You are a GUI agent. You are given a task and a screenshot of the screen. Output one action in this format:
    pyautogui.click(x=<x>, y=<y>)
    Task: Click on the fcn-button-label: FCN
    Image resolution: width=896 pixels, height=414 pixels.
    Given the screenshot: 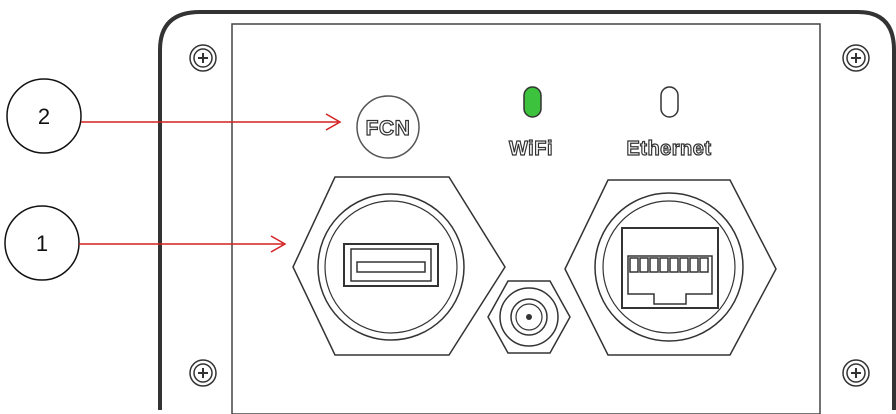 What is the action you would take?
    pyautogui.click(x=388, y=128)
    